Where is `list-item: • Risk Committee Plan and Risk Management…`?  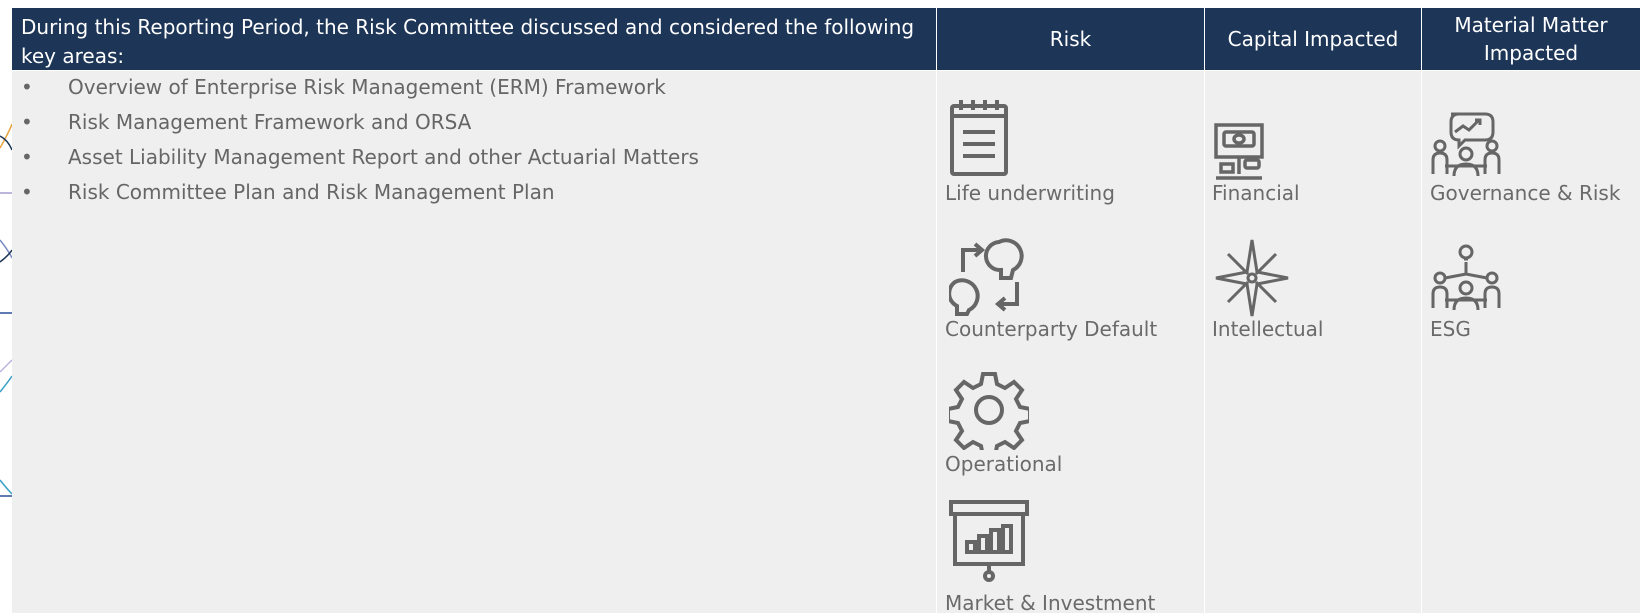
list-item: • Risk Committee Plan and Risk Management… is located at coordinates (288, 192).